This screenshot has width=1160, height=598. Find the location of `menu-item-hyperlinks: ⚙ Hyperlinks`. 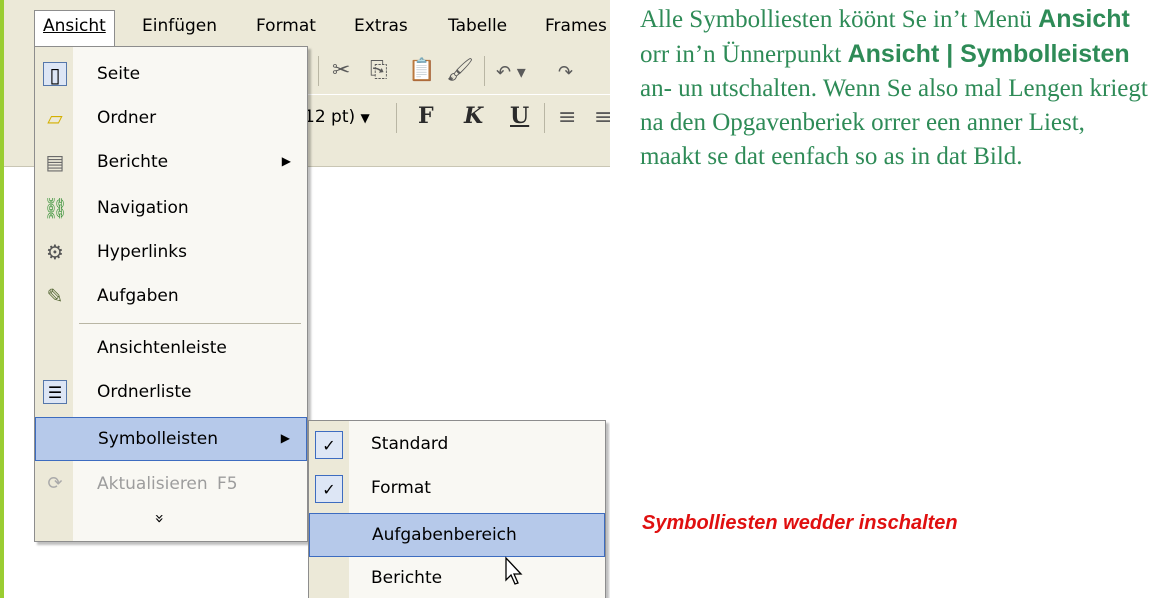

menu-item-hyperlinks: ⚙ Hyperlinks is located at coordinates (171, 253).